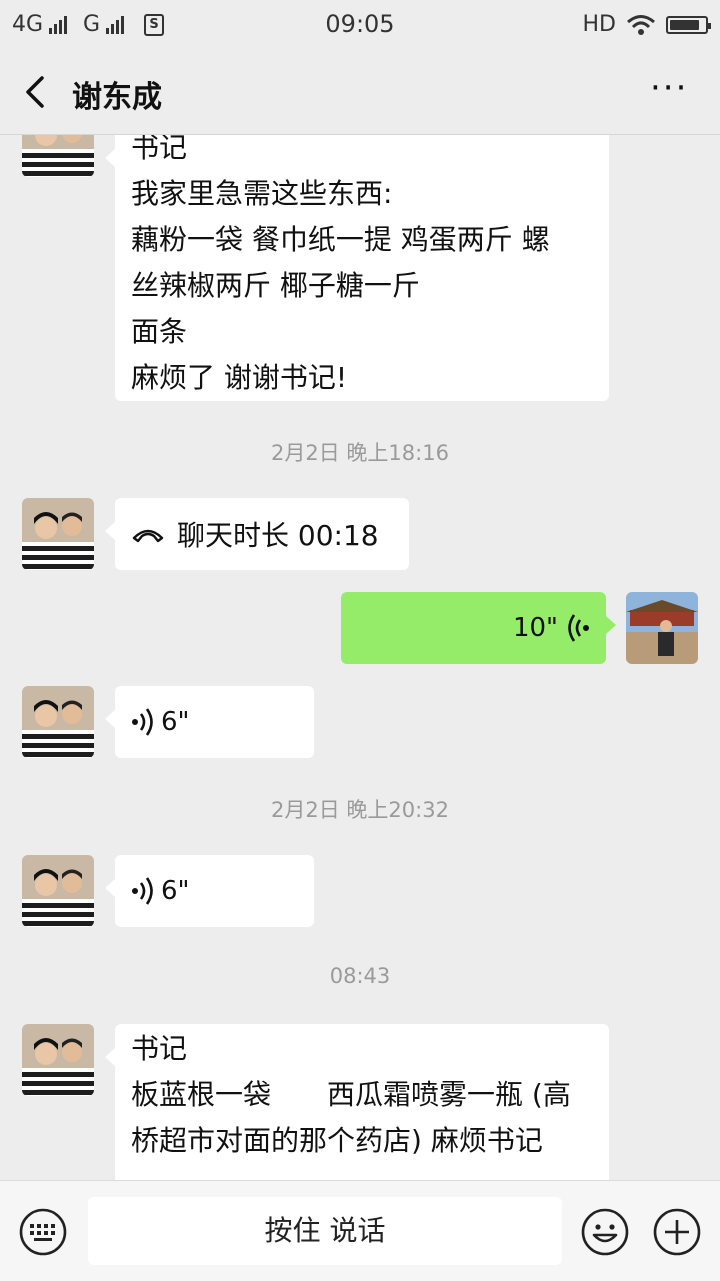  Describe the element at coordinates (670, 88) in the screenshot. I see `more-options-button: ···` at that location.